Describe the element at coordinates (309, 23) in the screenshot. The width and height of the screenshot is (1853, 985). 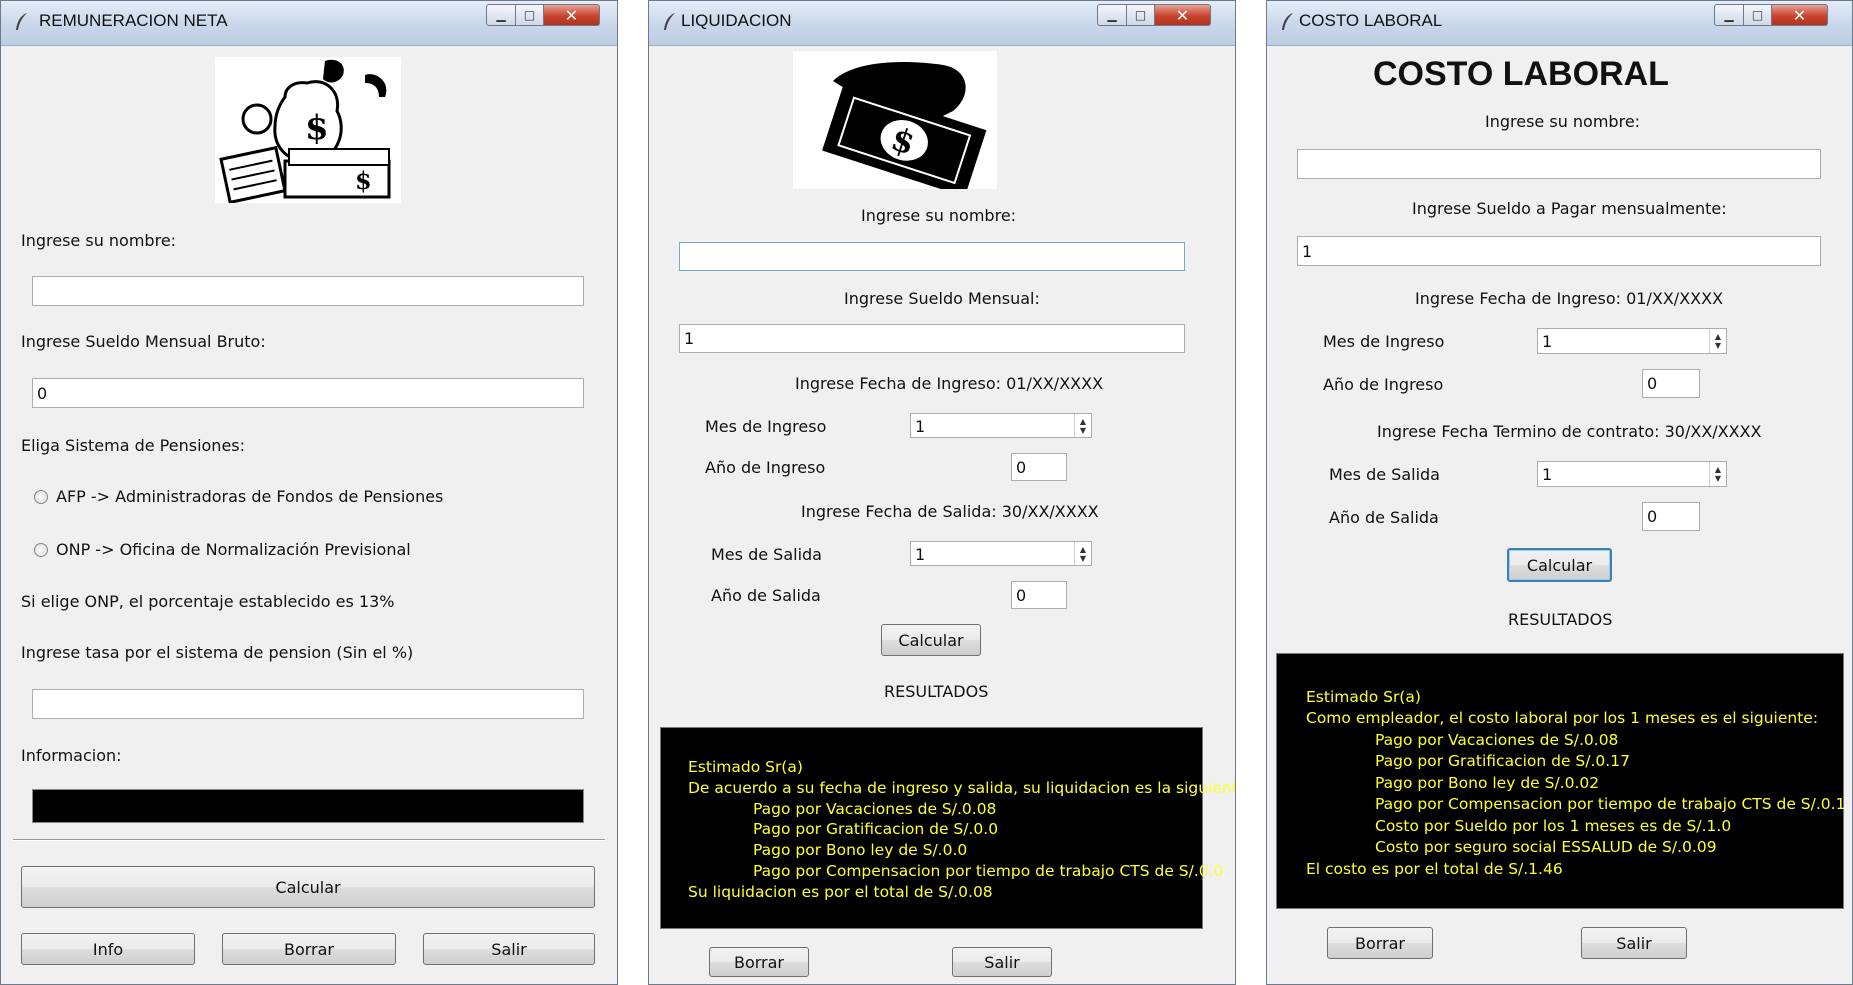
I see `title-bar: REMUNERACION NETA ▁ □ ✕` at that location.